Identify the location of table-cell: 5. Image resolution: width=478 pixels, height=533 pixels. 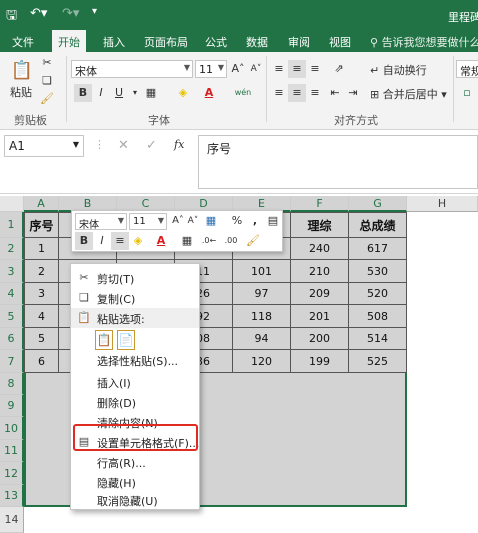
(41, 339).